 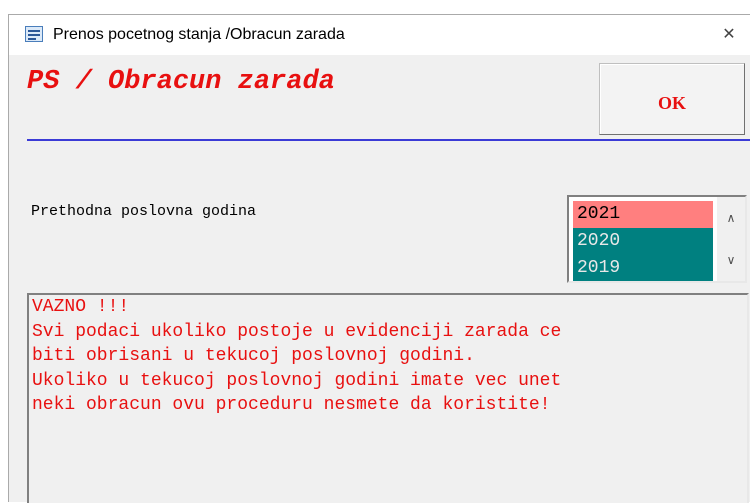 I want to click on form-heading: PS / Obracun zarada, so click(x=181, y=82).